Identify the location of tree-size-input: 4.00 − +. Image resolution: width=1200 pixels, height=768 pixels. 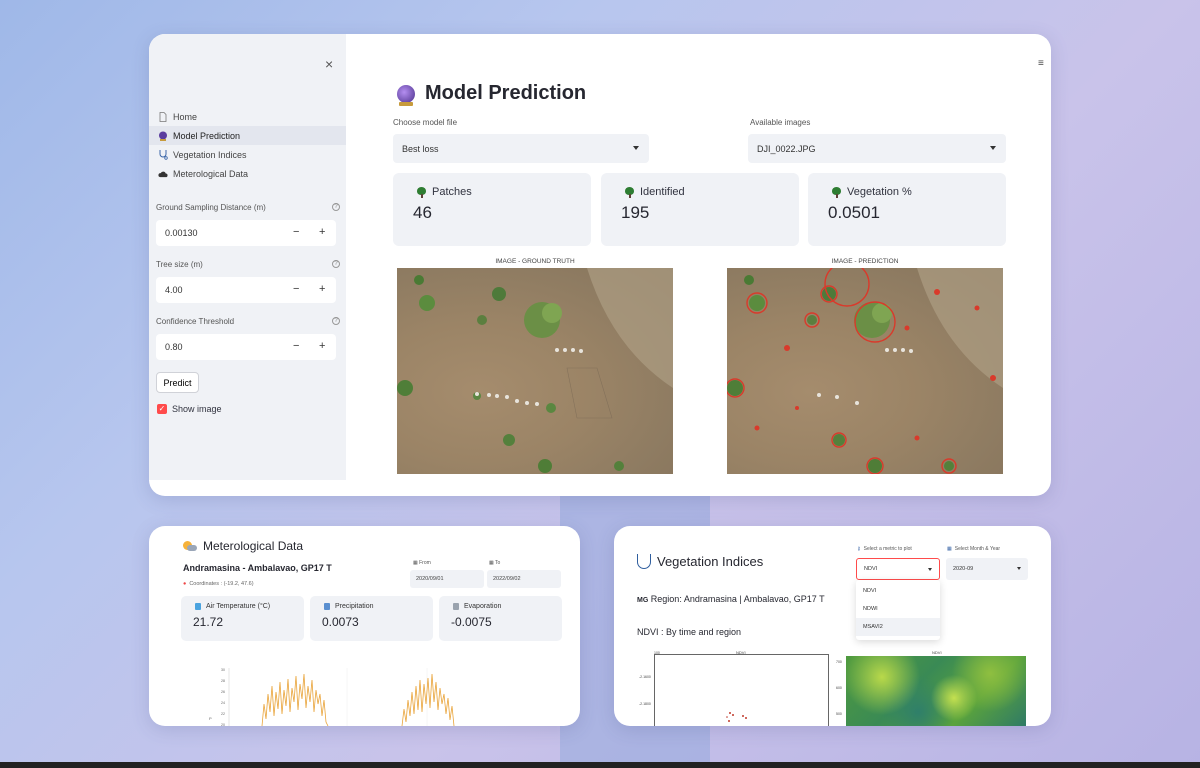
(246, 290).